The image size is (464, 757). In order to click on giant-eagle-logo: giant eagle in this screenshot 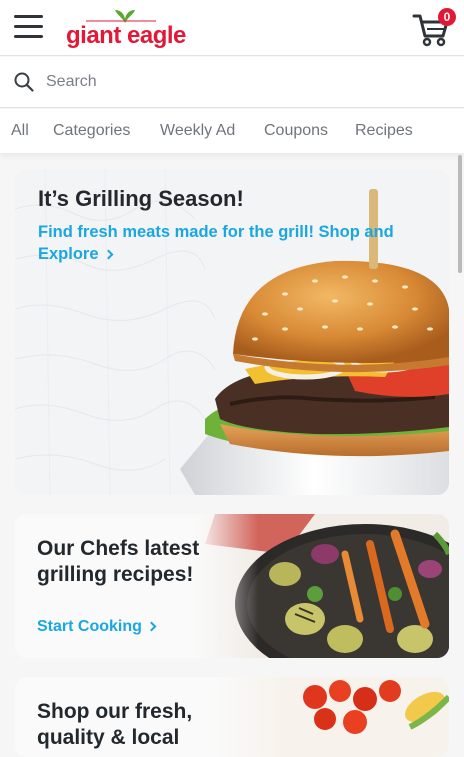, I will do `click(126, 29)`.